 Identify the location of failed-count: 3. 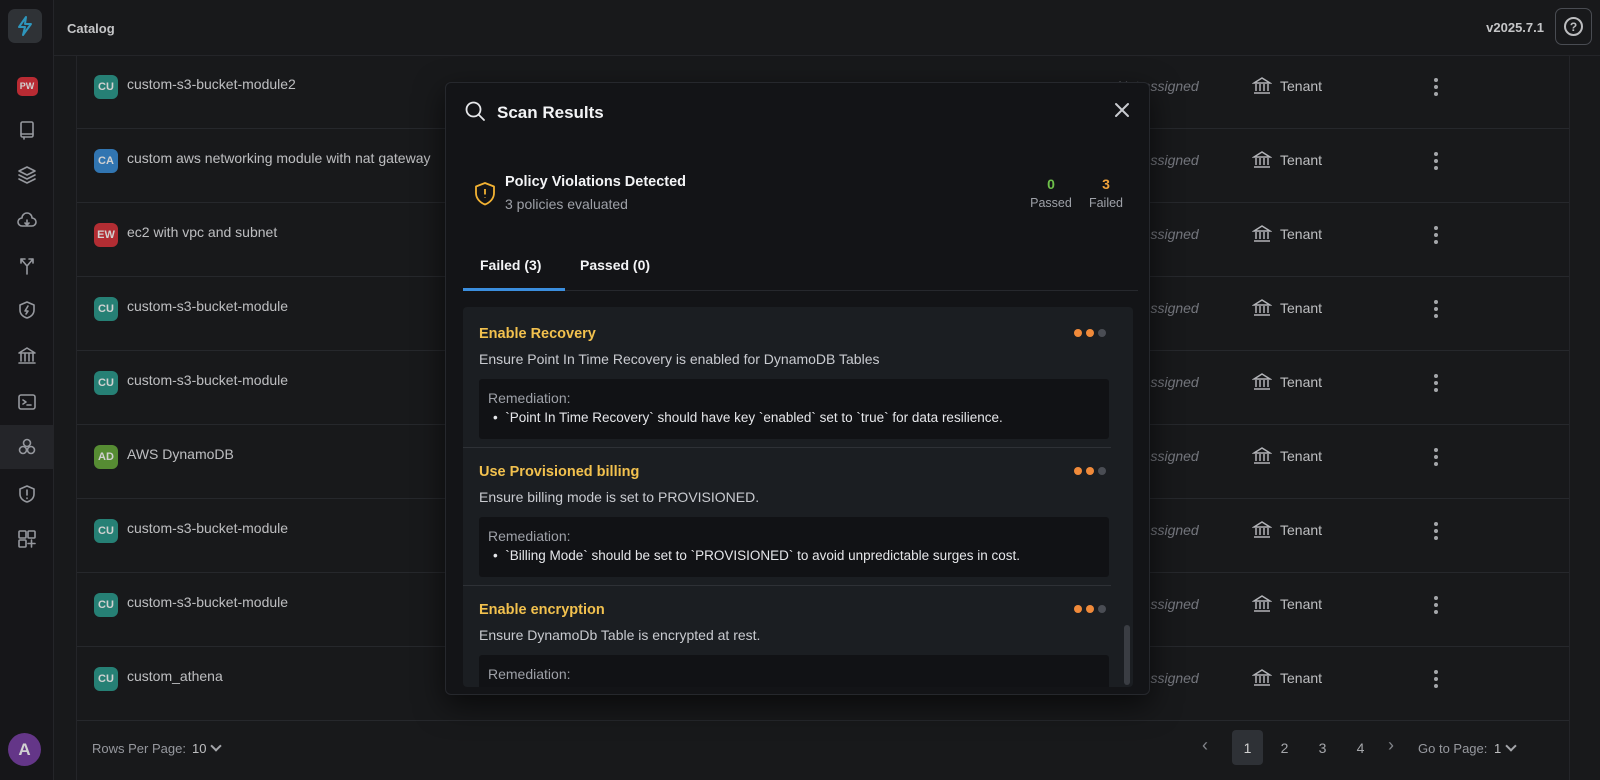
(1106, 184).